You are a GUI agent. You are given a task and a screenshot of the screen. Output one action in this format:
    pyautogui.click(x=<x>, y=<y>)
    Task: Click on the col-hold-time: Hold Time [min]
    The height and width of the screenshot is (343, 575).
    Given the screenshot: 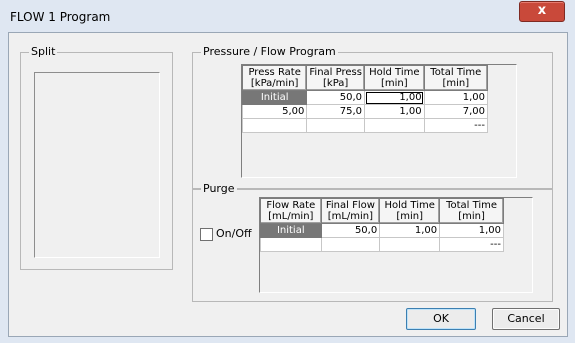 What is the action you would take?
    pyautogui.click(x=394, y=78)
    